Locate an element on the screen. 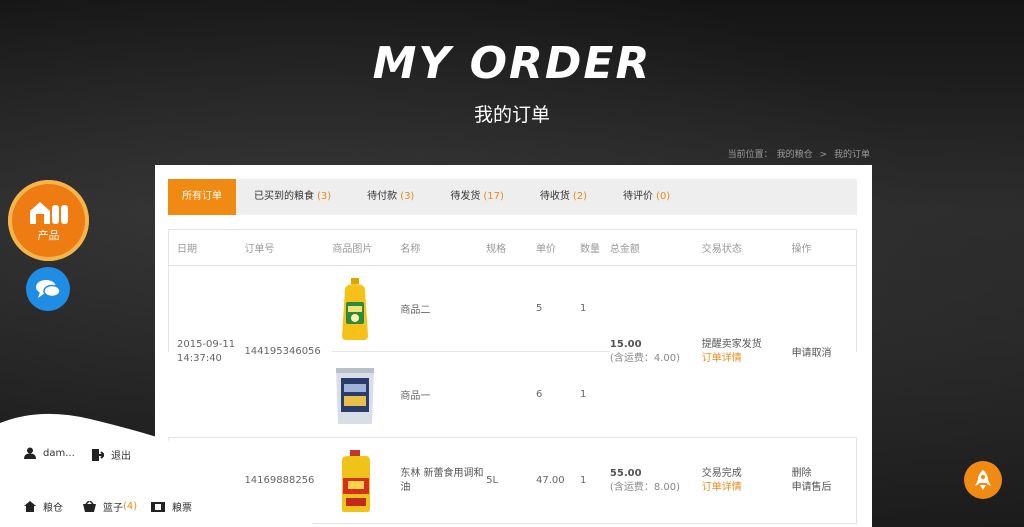 This screenshot has height=527, width=1024. tab-pending-receipt: 待收货 (2) is located at coordinates (563, 197).